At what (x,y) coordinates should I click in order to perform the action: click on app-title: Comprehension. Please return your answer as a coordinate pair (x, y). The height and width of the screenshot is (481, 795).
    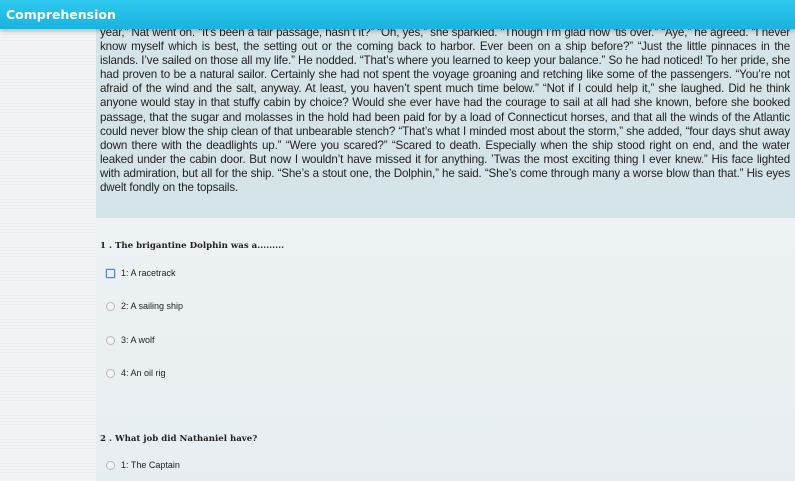
    Looking at the image, I should click on (61, 14).